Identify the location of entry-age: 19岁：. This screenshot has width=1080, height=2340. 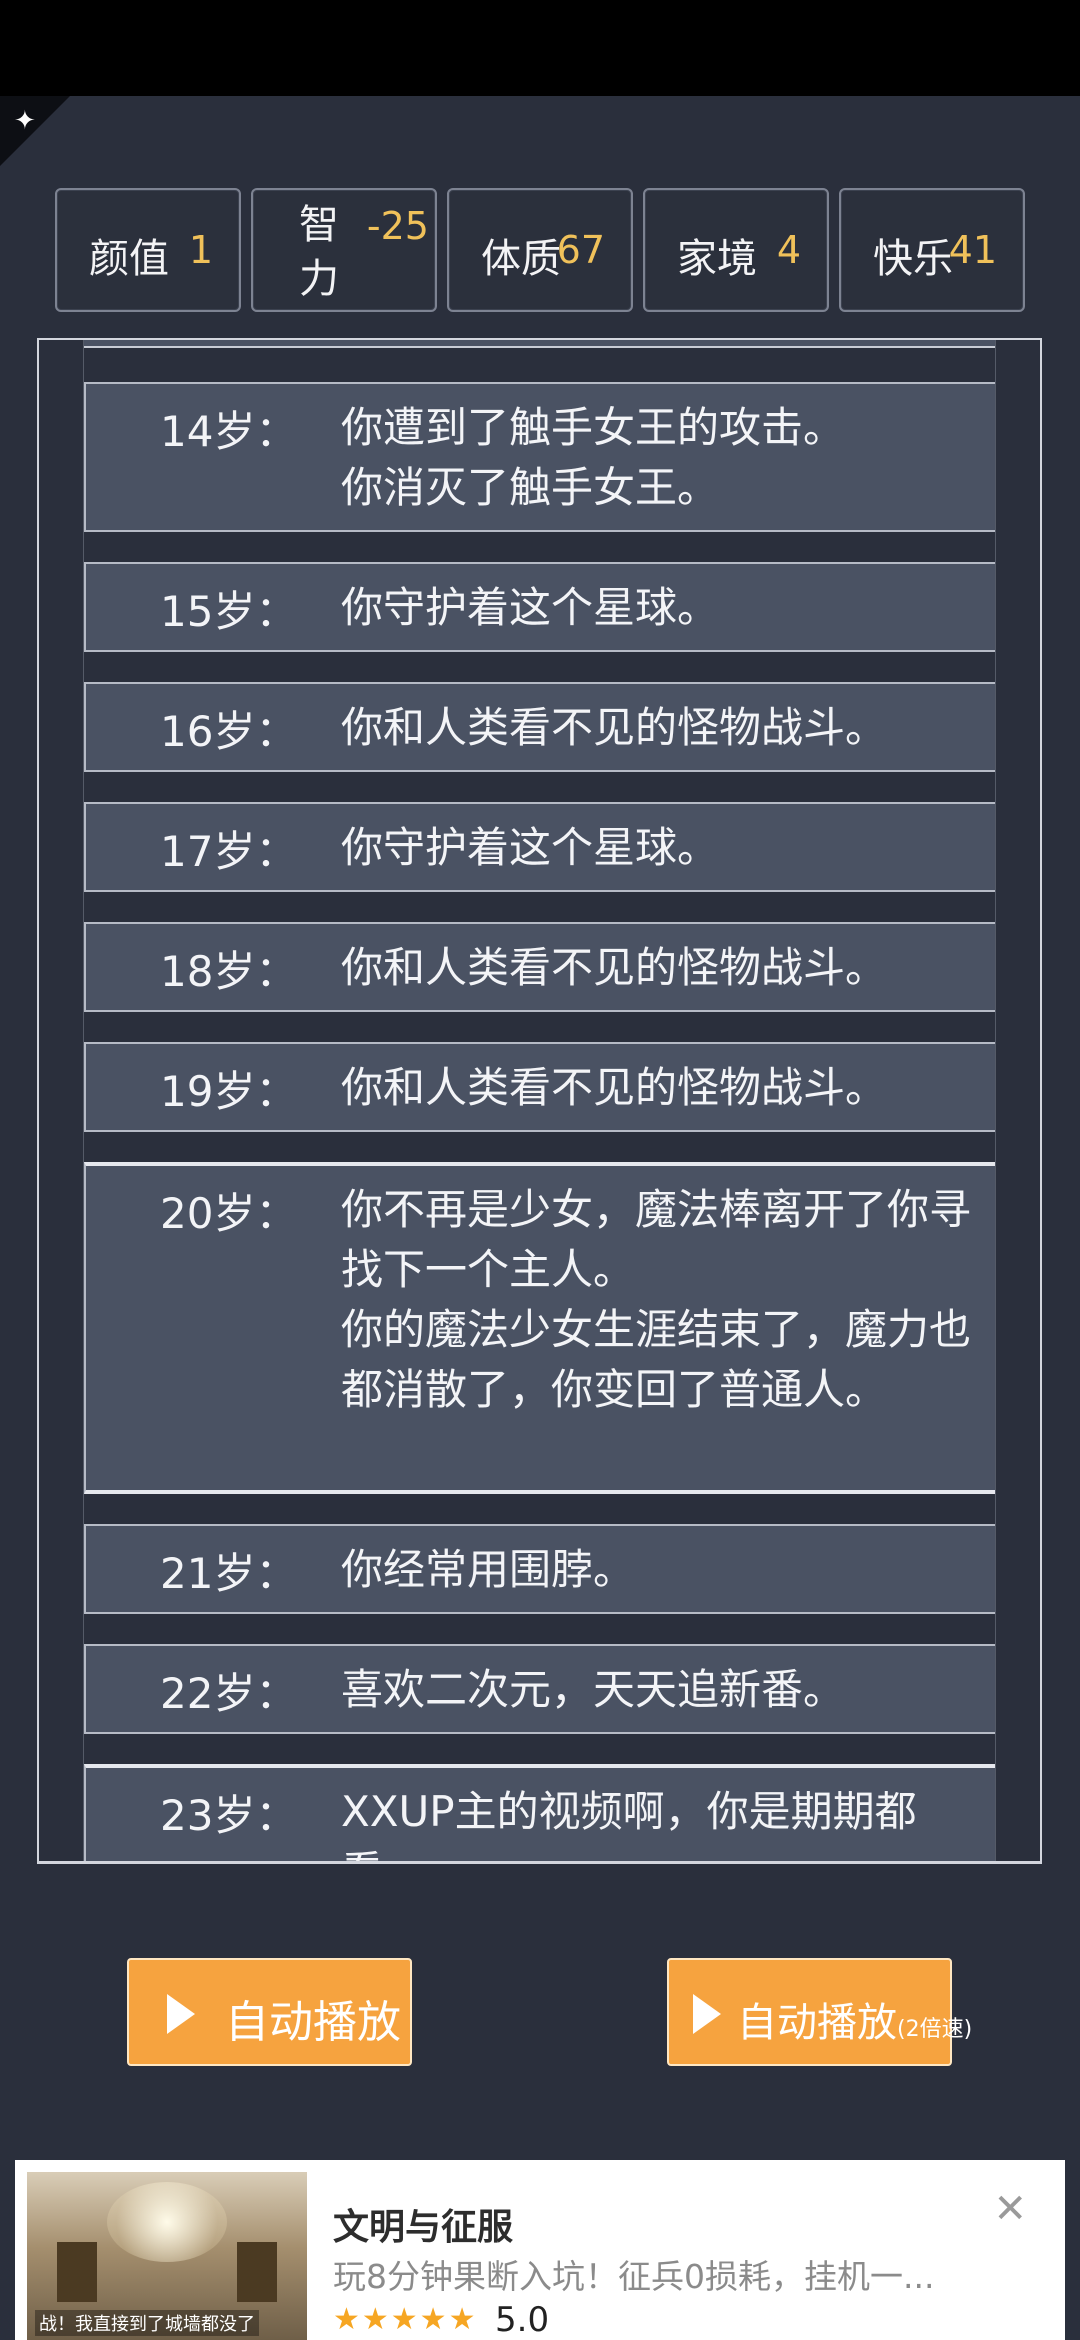
(229, 1091).